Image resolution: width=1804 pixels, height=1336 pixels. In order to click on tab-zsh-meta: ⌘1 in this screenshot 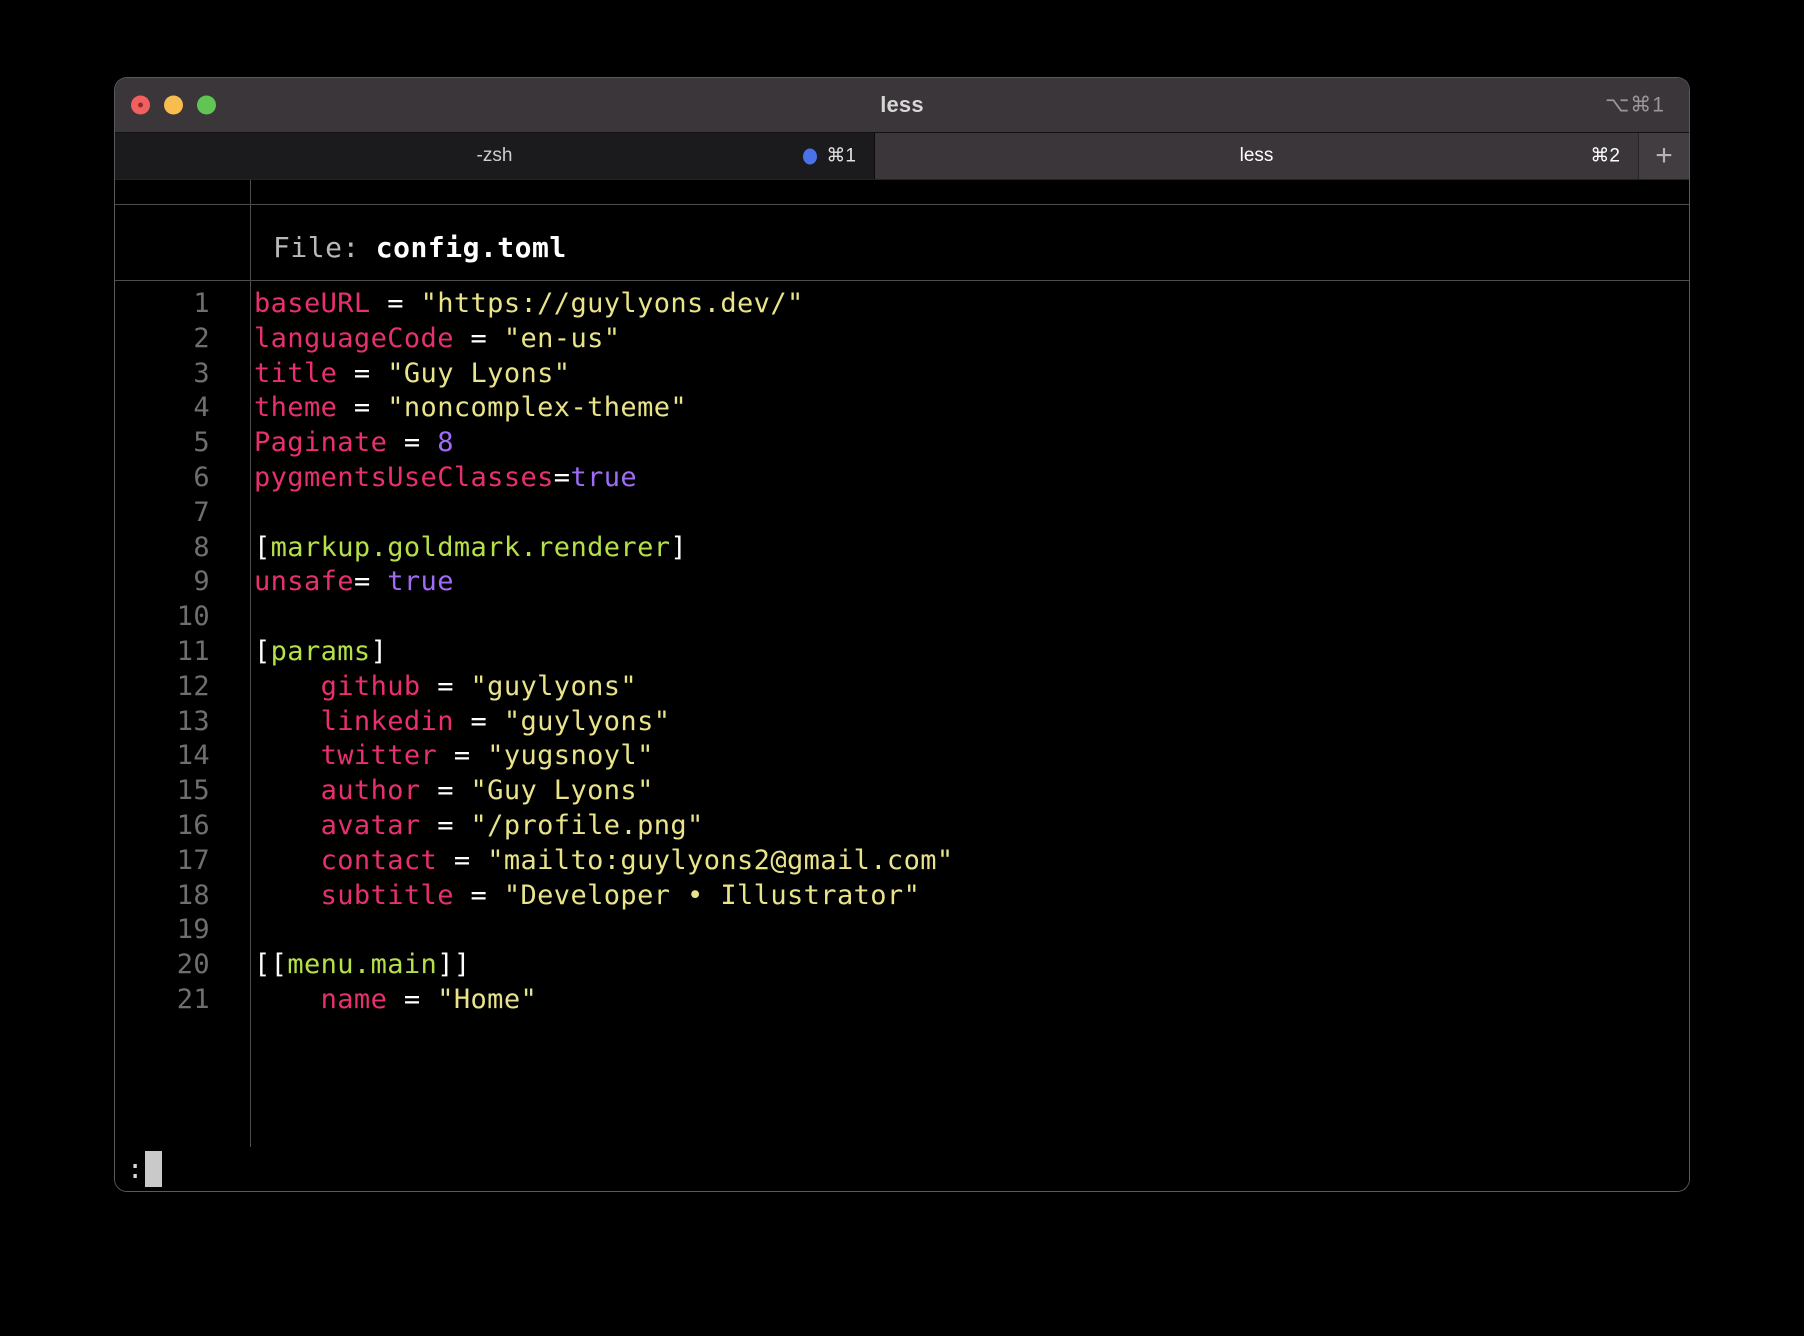, I will do `click(829, 156)`.